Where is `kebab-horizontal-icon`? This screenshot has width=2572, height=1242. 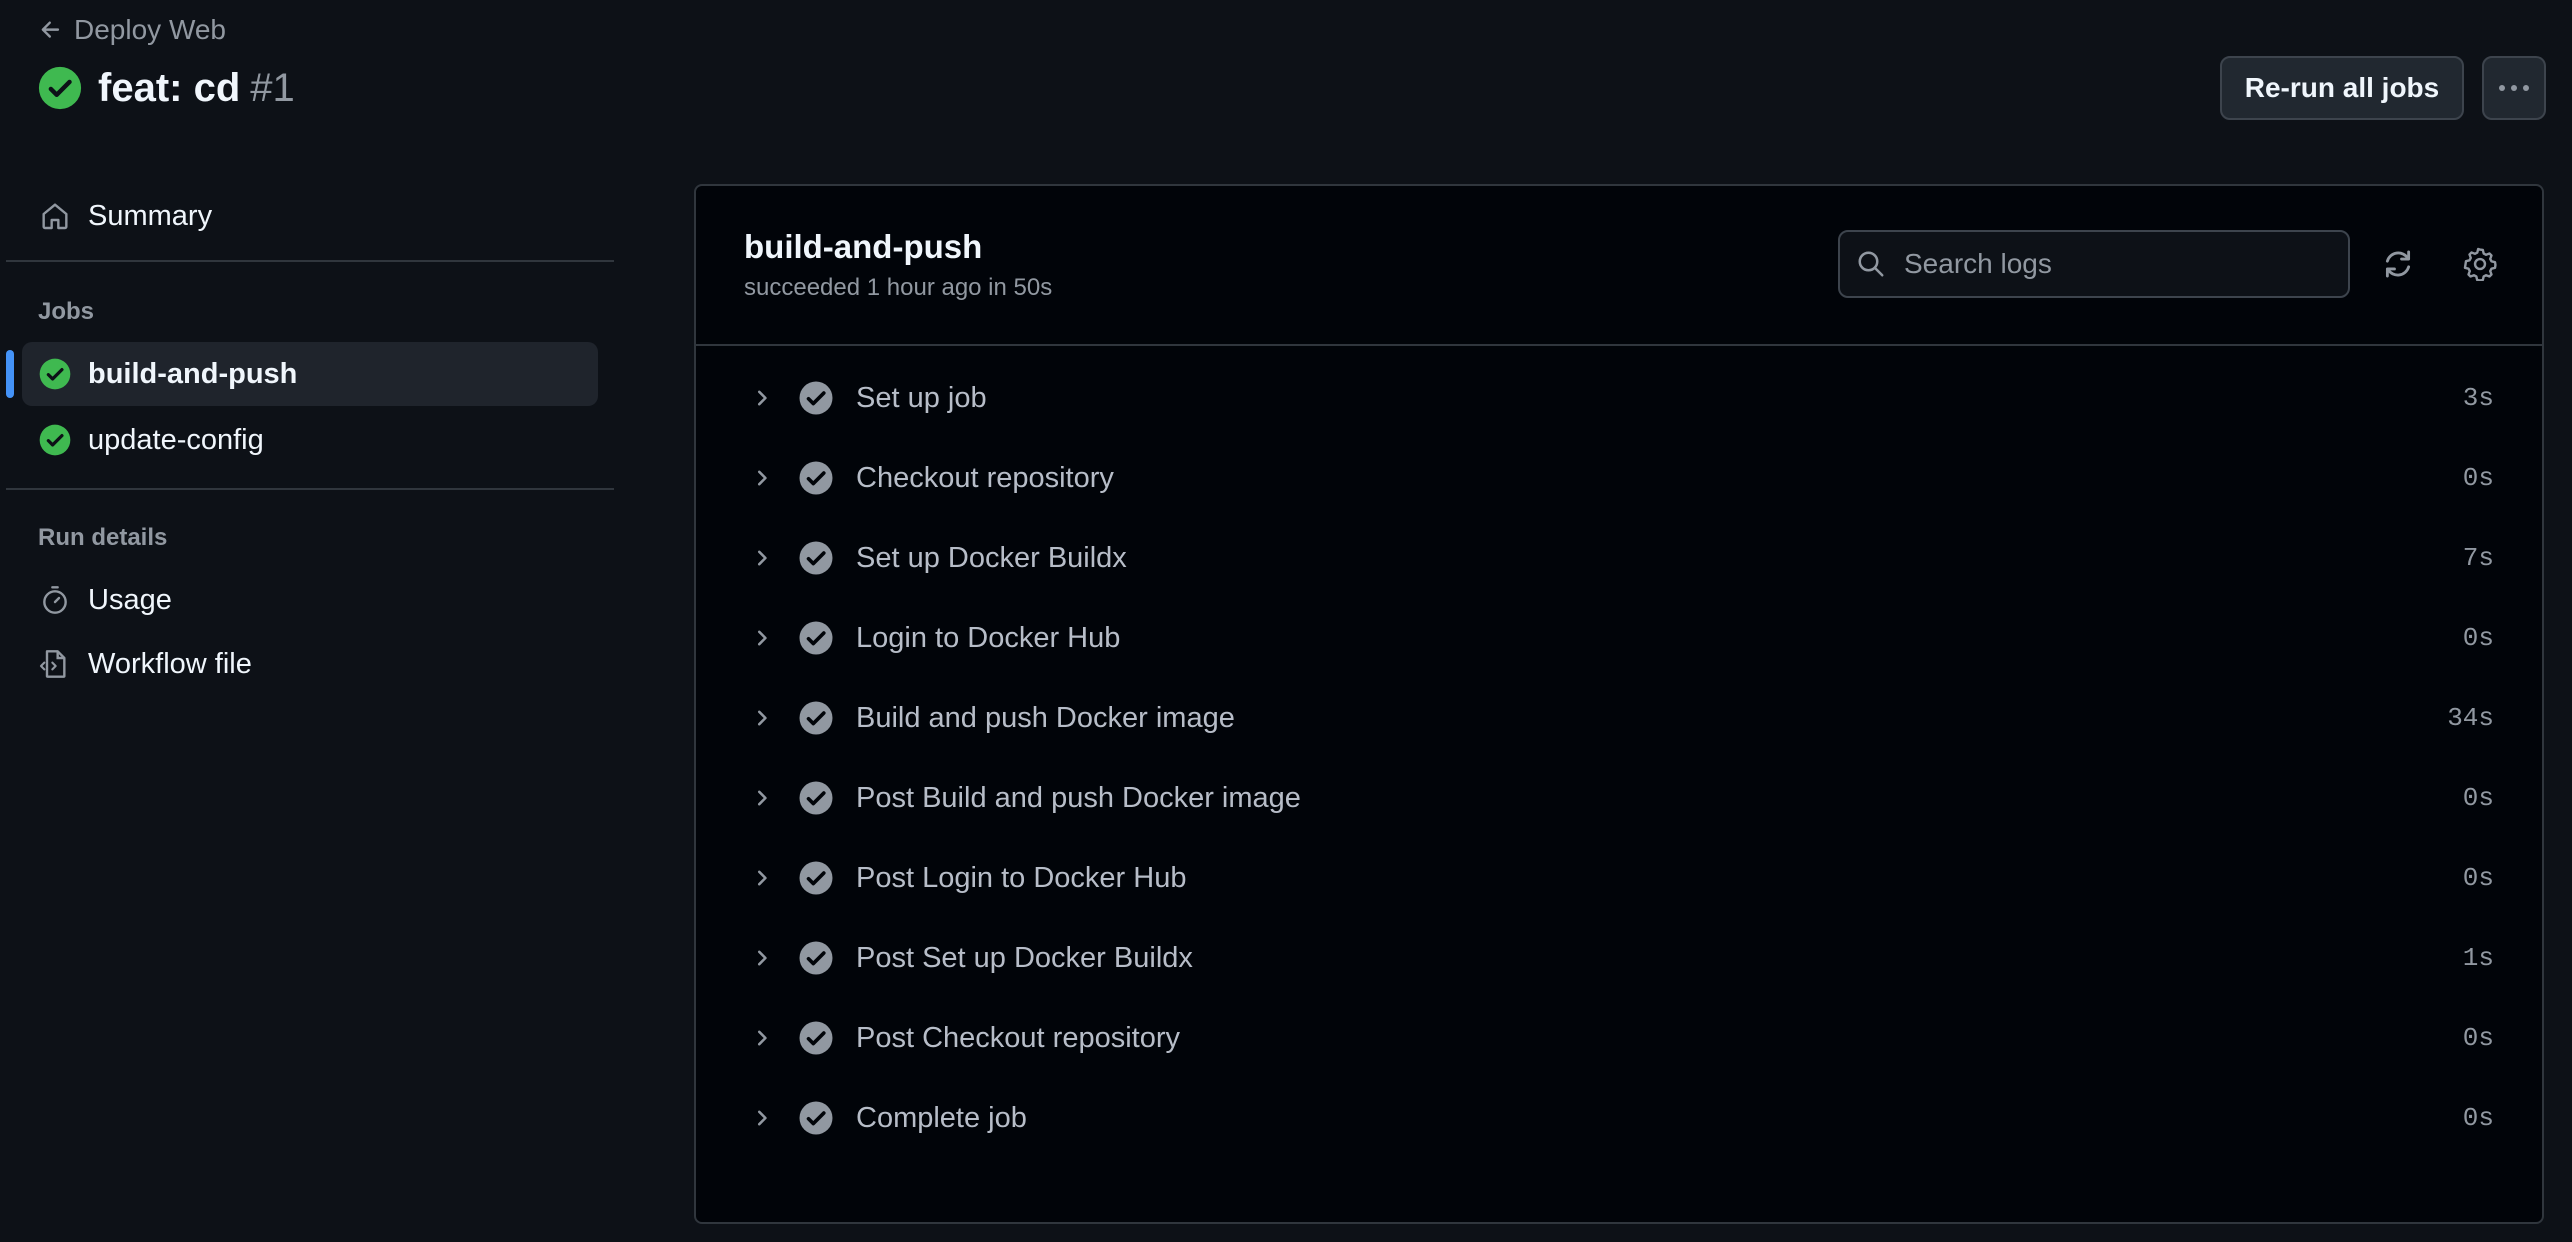 kebab-horizontal-icon is located at coordinates (2514, 88).